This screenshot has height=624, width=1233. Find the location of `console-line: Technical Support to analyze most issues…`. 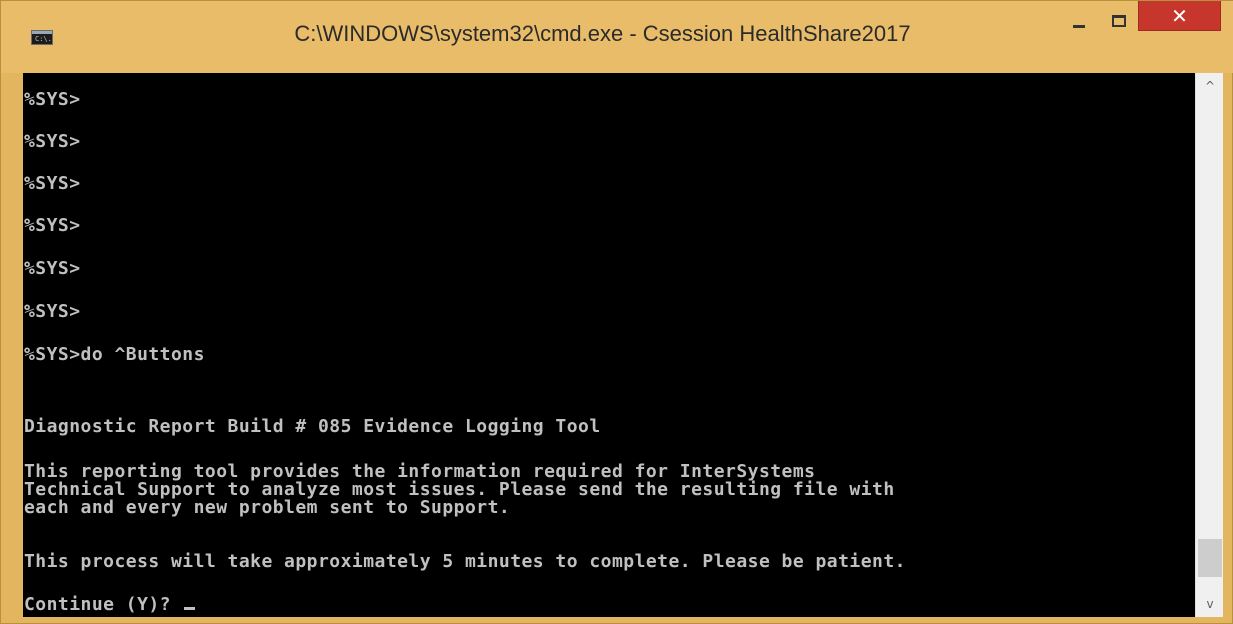

console-line: Technical Support to analyze most issues… is located at coordinates (459, 489).